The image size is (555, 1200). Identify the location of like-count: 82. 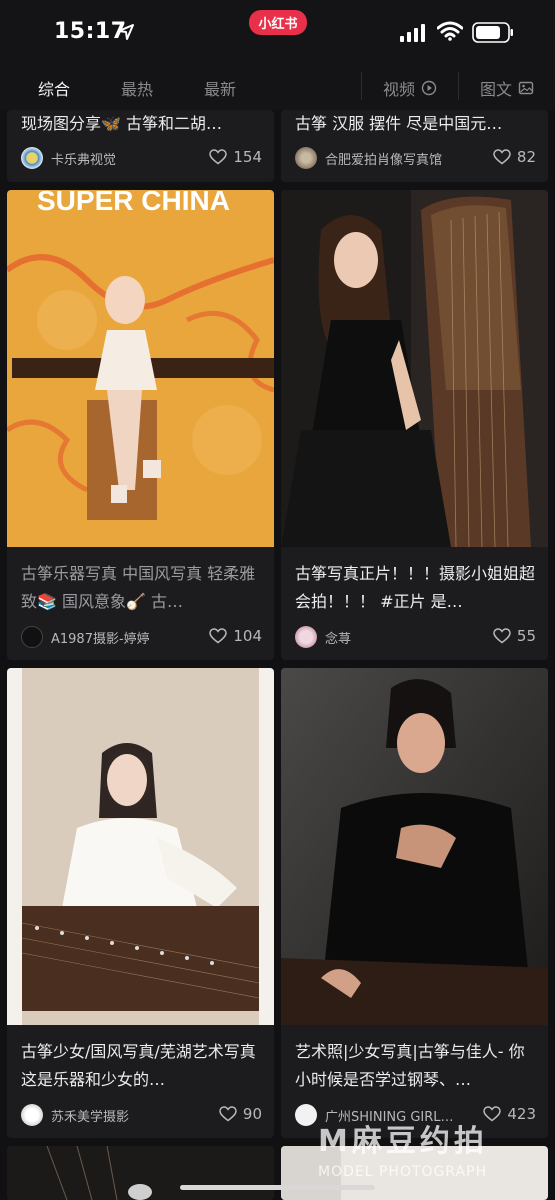
(526, 157).